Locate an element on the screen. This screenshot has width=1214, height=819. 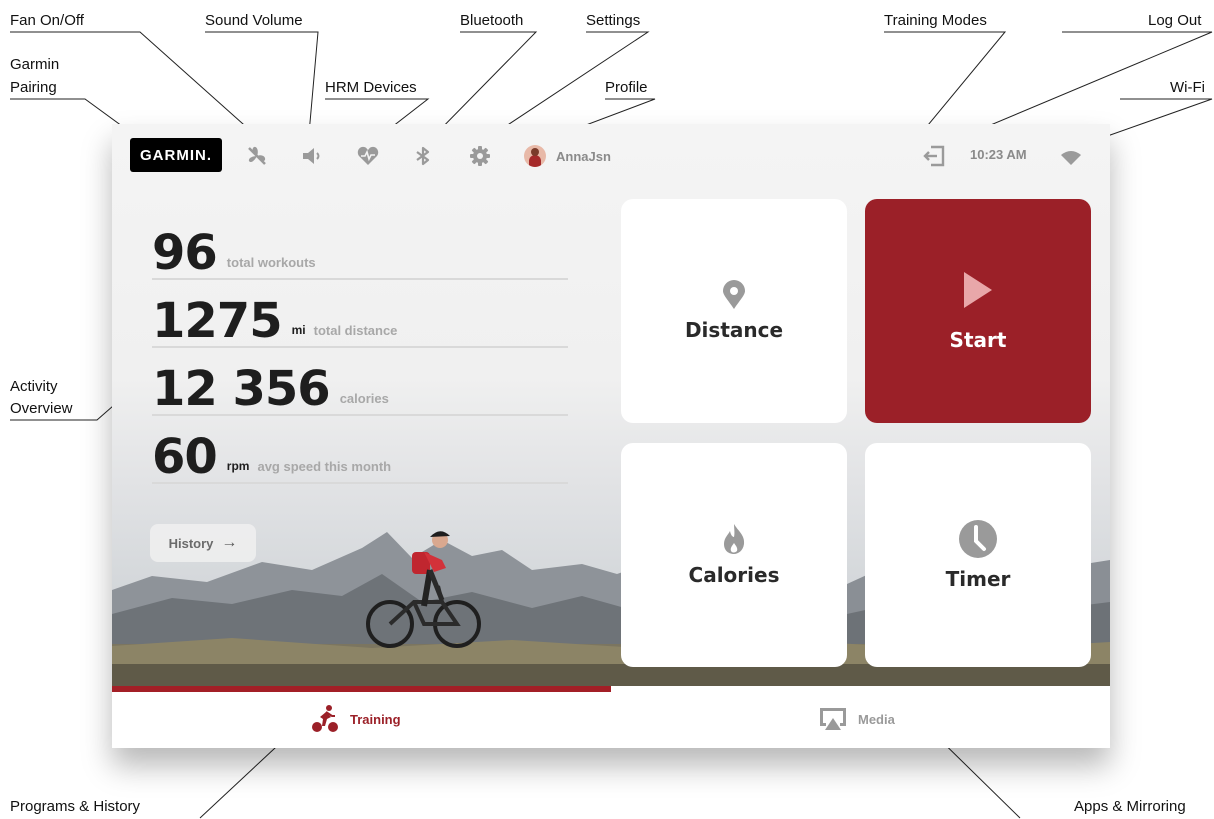
stat-value: 12 356 is located at coordinates (241, 389).